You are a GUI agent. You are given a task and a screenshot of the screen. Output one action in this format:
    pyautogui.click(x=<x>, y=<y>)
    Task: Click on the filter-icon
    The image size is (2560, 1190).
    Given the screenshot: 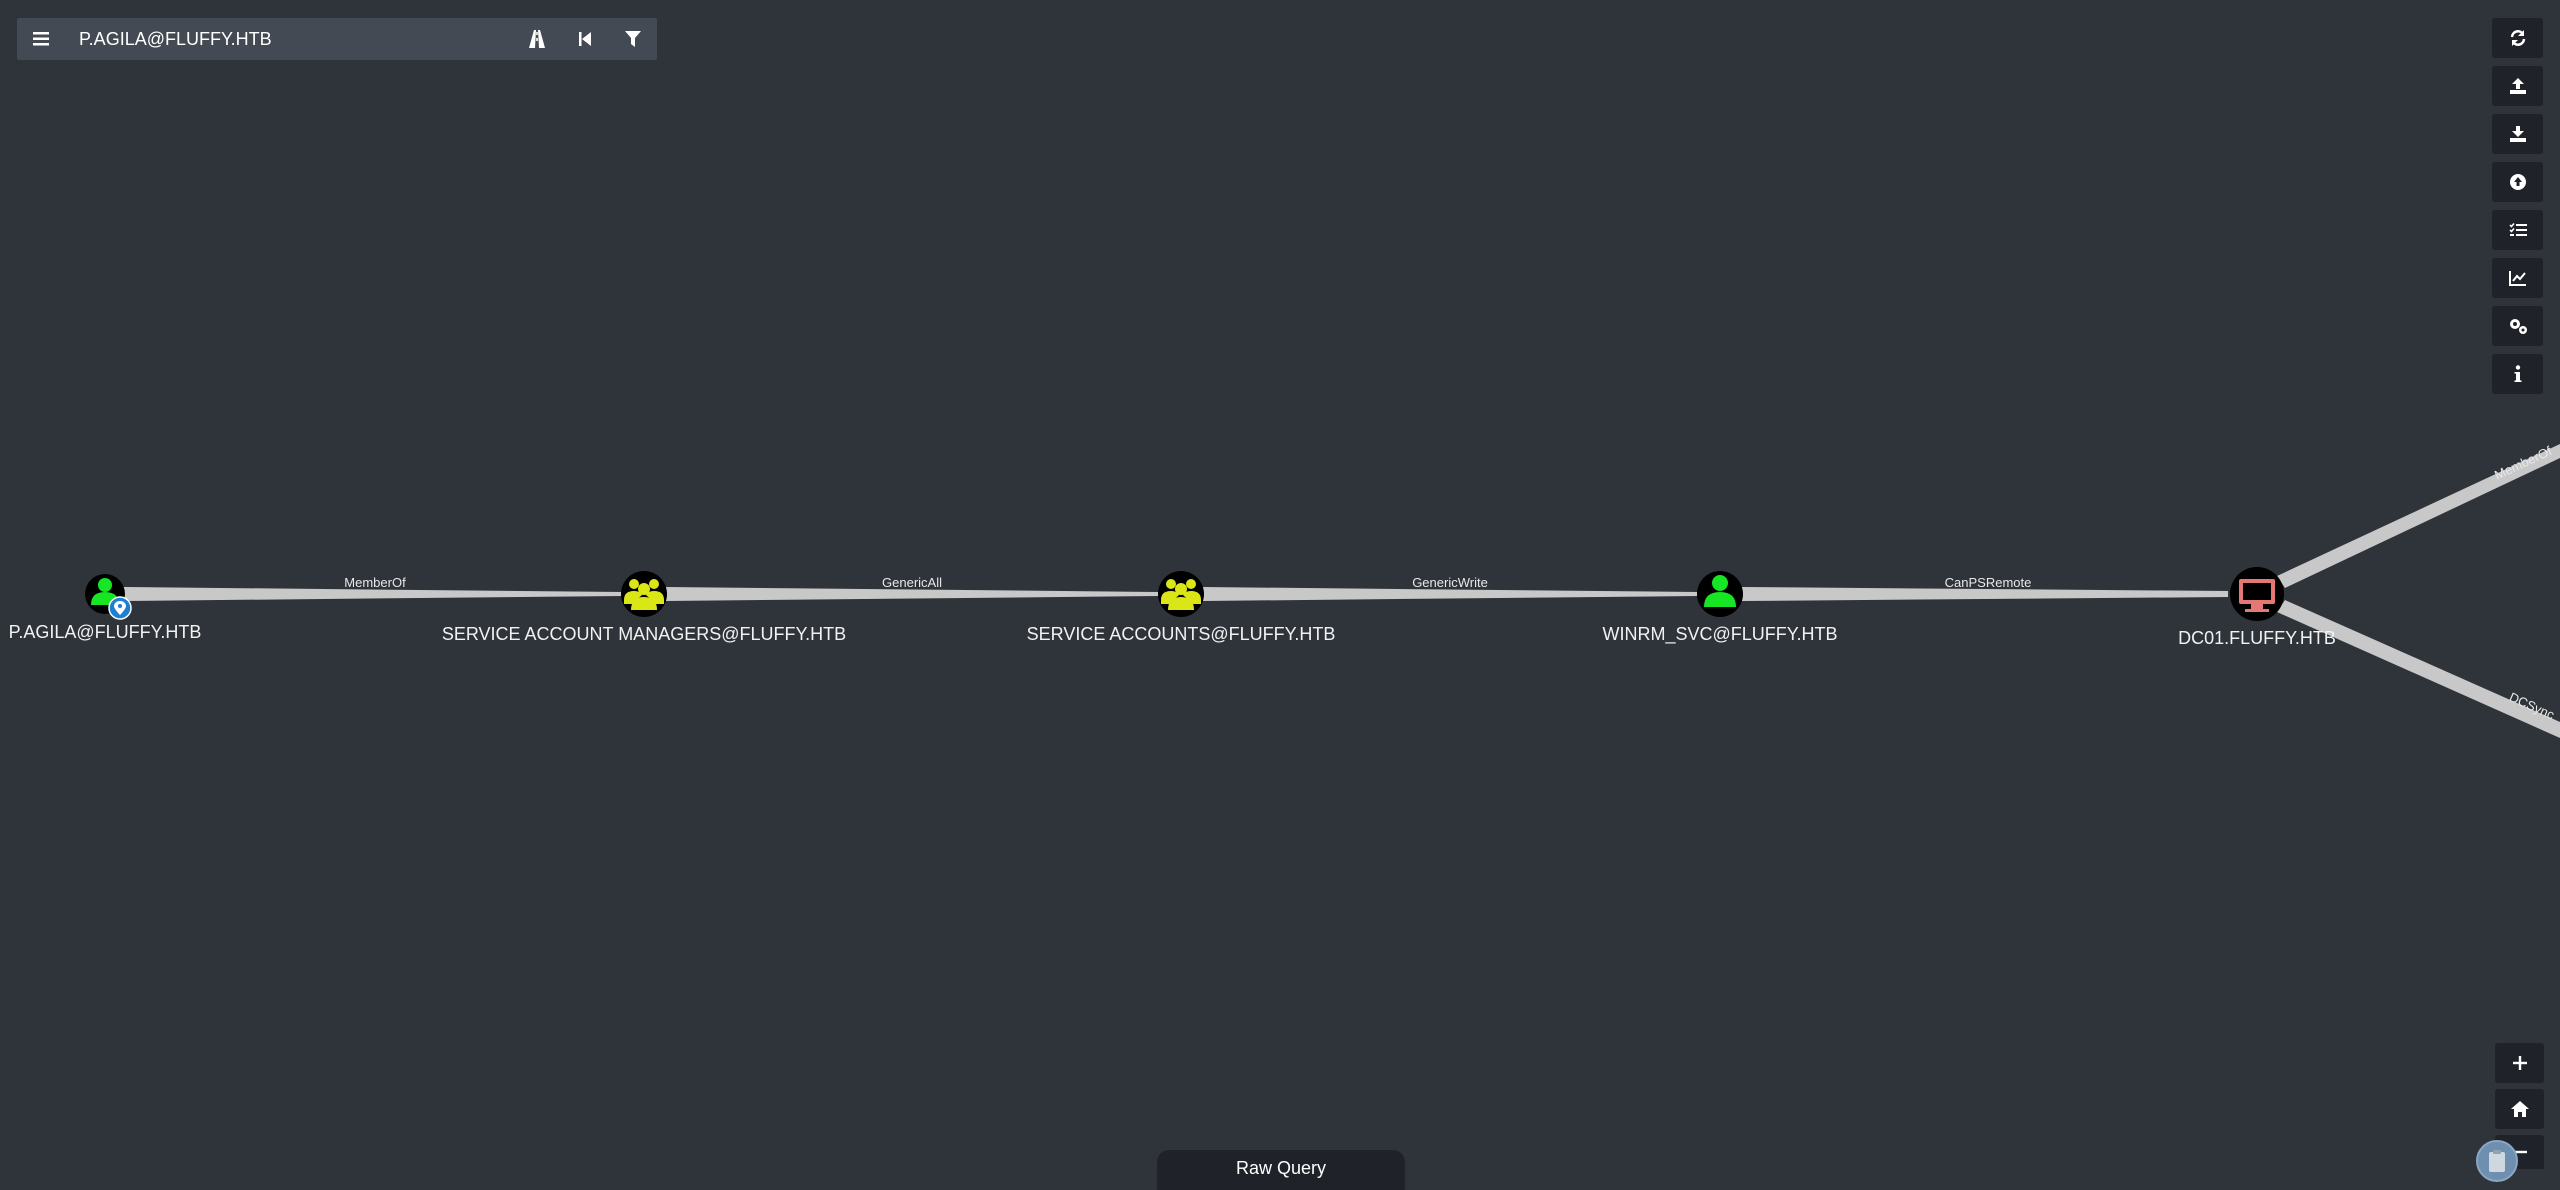 What is the action you would take?
    pyautogui.click(x=633, y=39)
    